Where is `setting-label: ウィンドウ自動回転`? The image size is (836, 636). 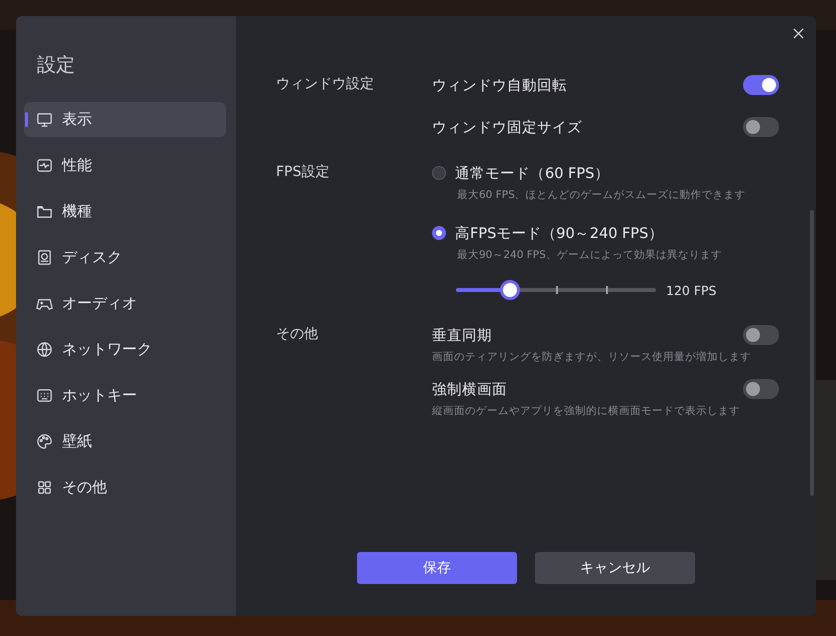 setting-label: ウィンドウ自動回転 is located at coordinates (499, 85).